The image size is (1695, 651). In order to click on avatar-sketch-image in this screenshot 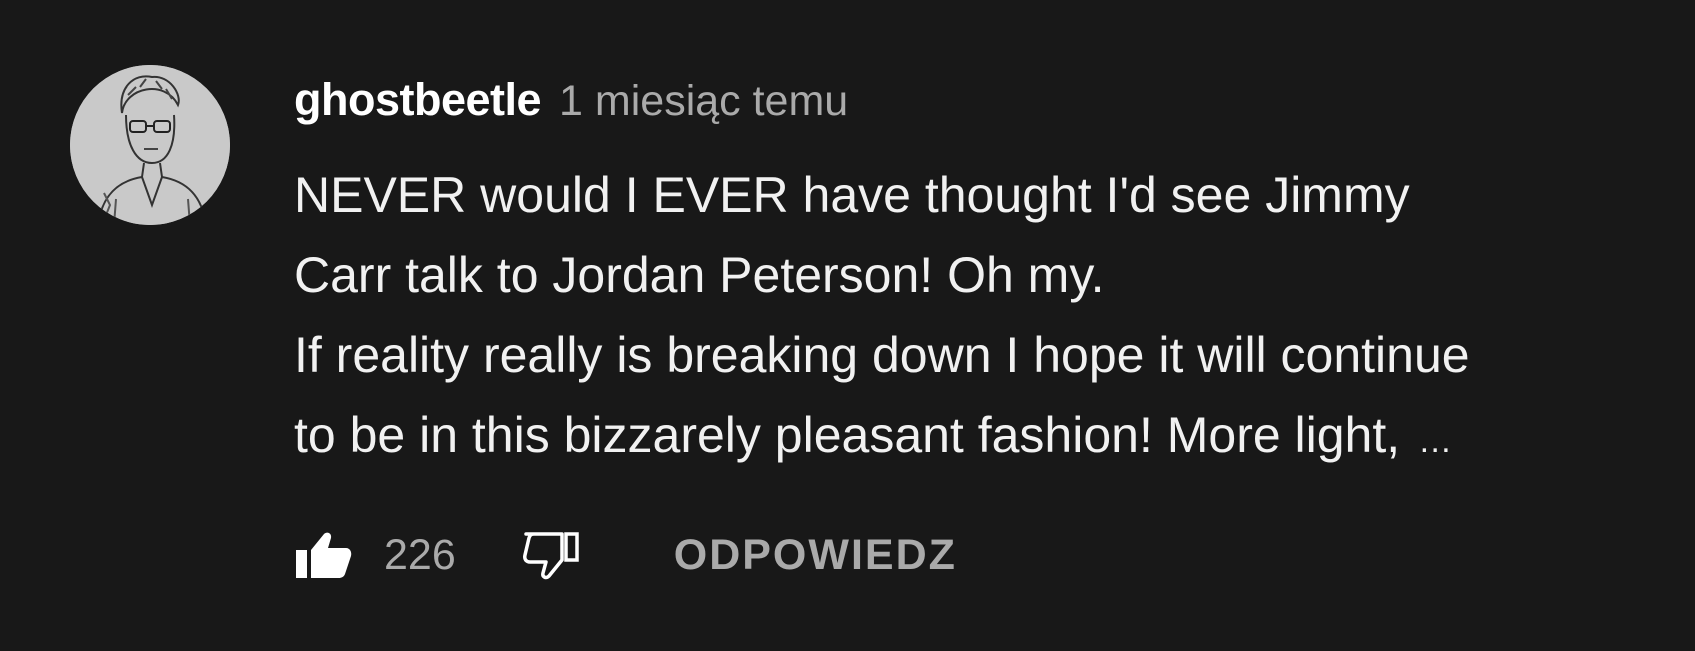, I will do `click(150, 145)`.